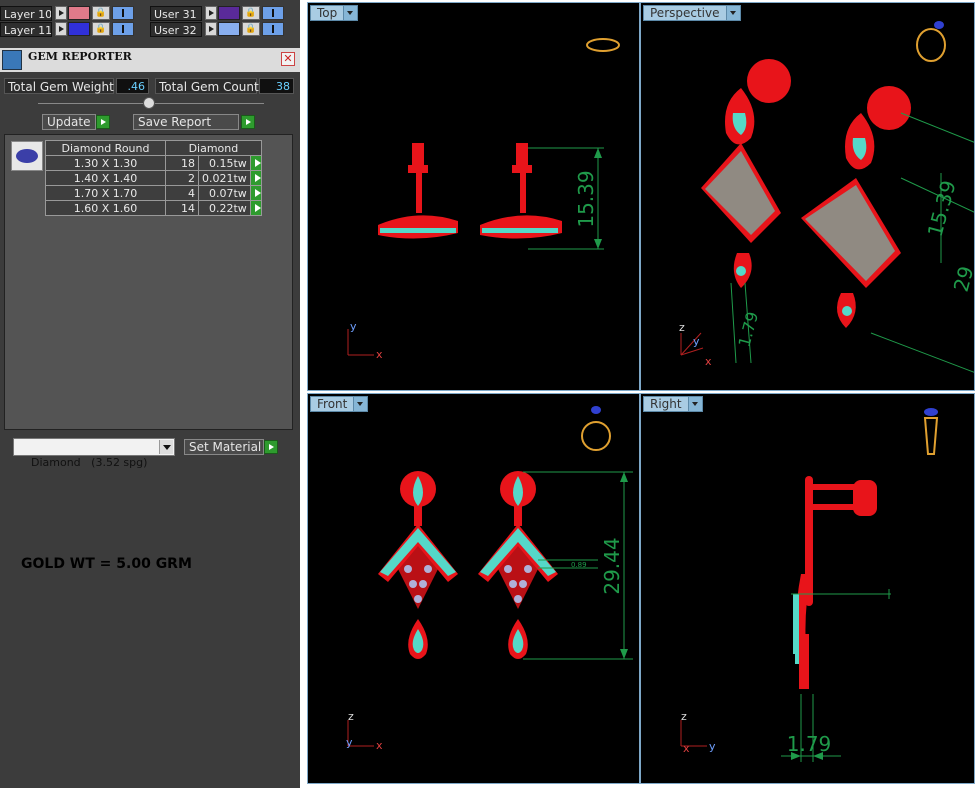  I want to click on layer-name: Layer 11, so click(26, 29).